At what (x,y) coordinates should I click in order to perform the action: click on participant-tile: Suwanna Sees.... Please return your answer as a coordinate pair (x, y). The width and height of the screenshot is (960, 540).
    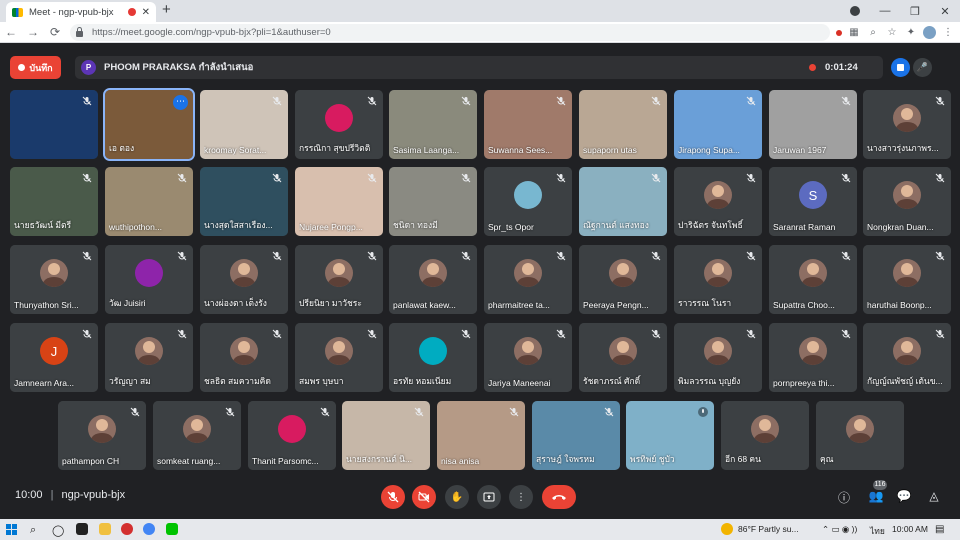
    Looking at the image, I should click on (528, 124).